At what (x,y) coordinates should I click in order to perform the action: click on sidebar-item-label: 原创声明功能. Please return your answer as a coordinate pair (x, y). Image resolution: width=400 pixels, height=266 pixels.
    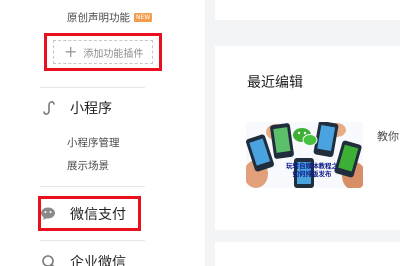
    Looking at the image, I should click on (98, 18).